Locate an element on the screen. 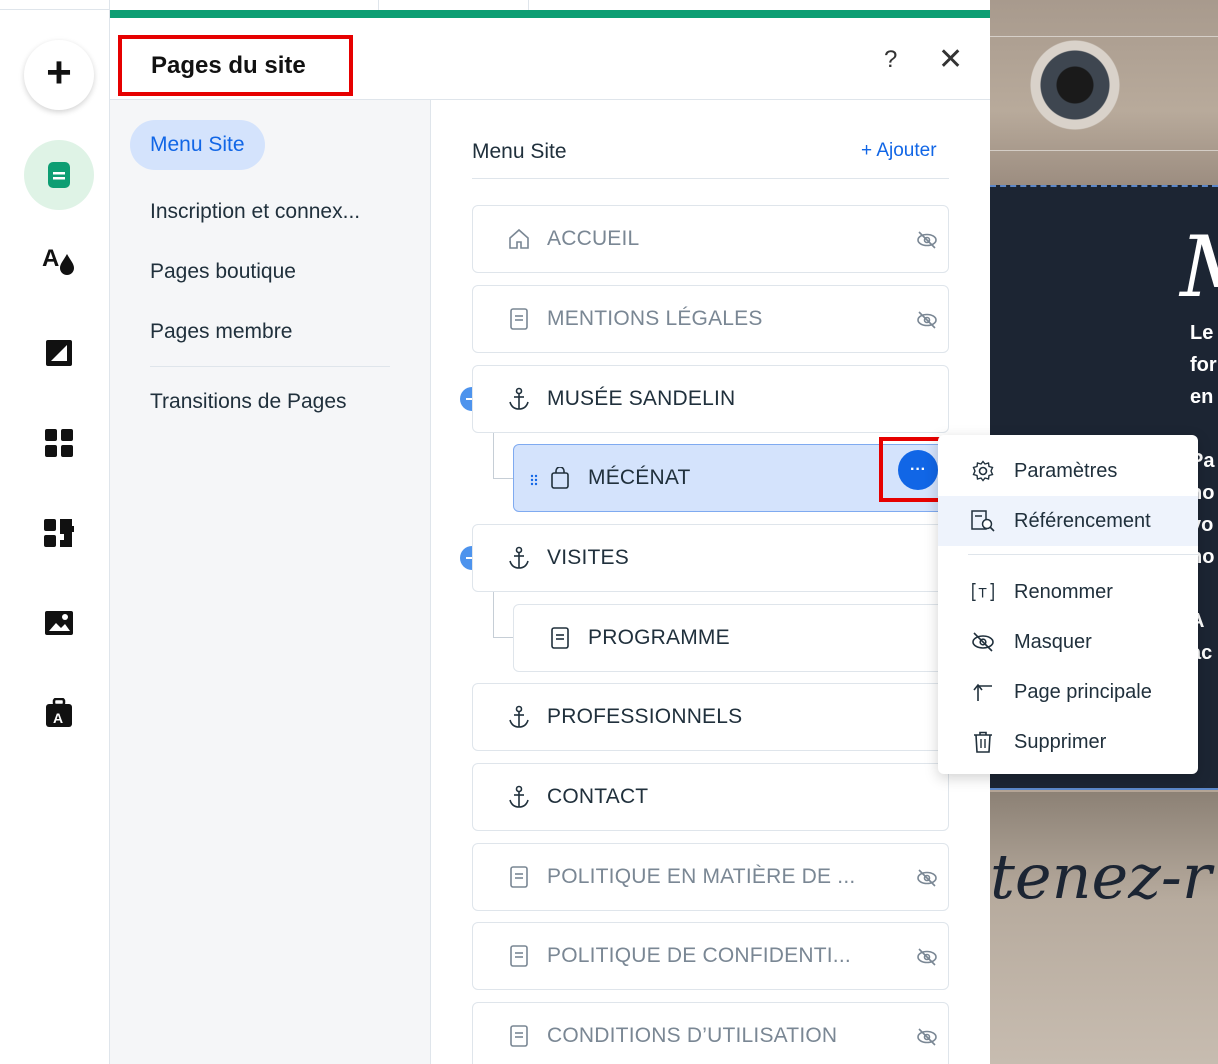 The height and width of the screenshot is (1064, 1218). page-label: PROFESSIONNELS is located at coordinates (645, 716).